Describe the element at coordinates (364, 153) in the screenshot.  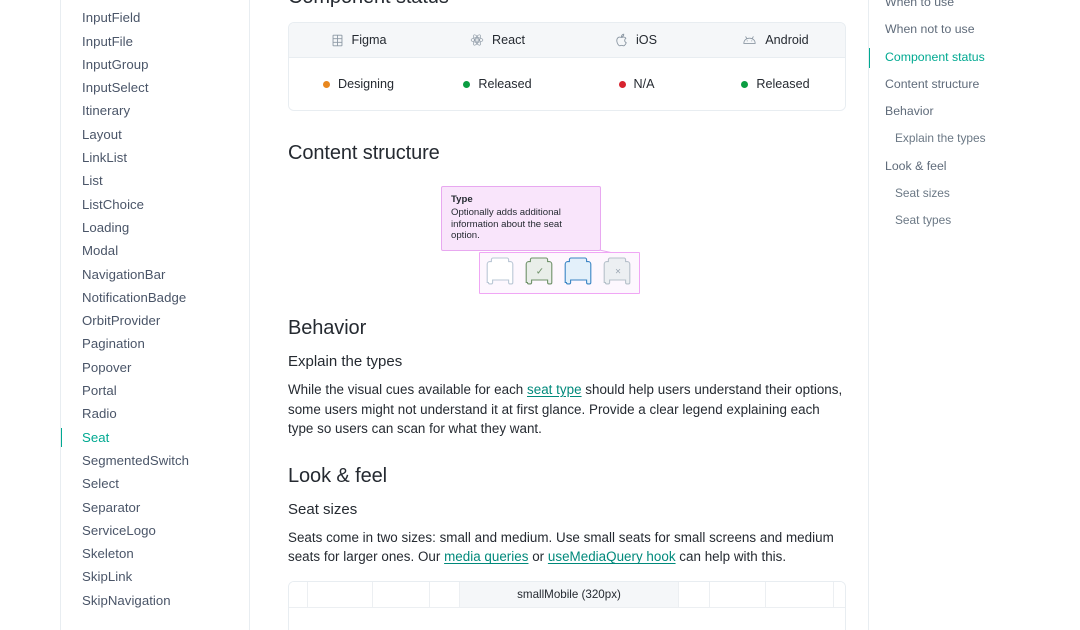
I see `content-structure-heading: Content structure` at that location.